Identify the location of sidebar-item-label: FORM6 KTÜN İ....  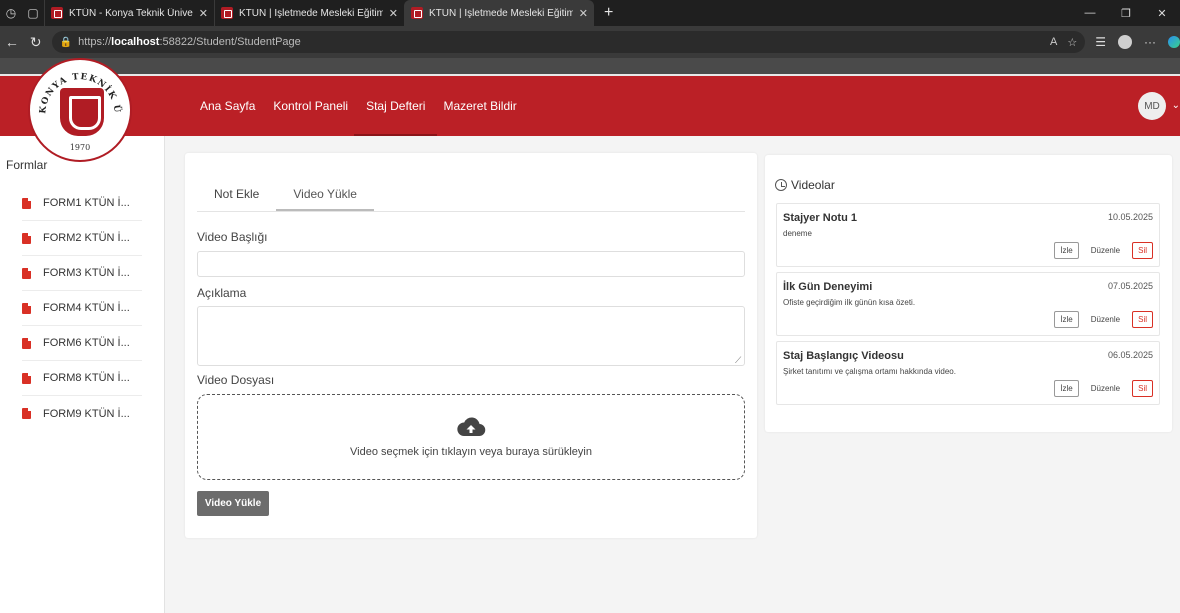
(86, 343).